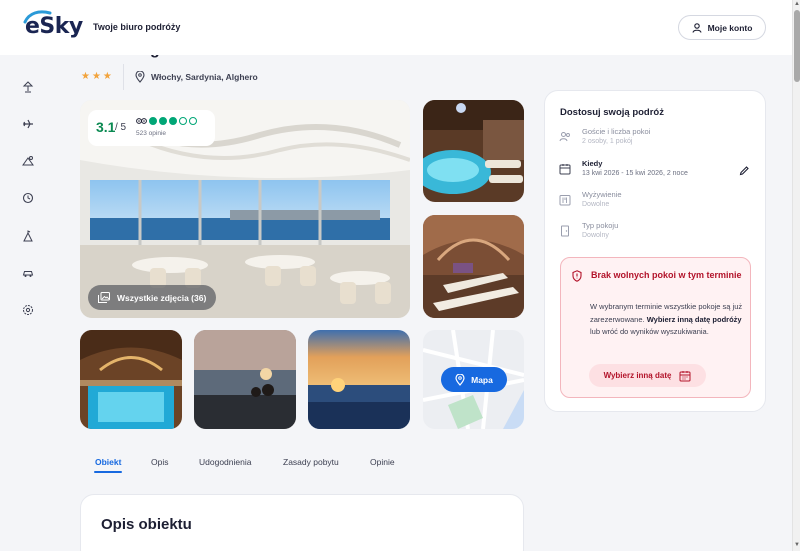  I want to click on rating-dots, so click(166, 121).